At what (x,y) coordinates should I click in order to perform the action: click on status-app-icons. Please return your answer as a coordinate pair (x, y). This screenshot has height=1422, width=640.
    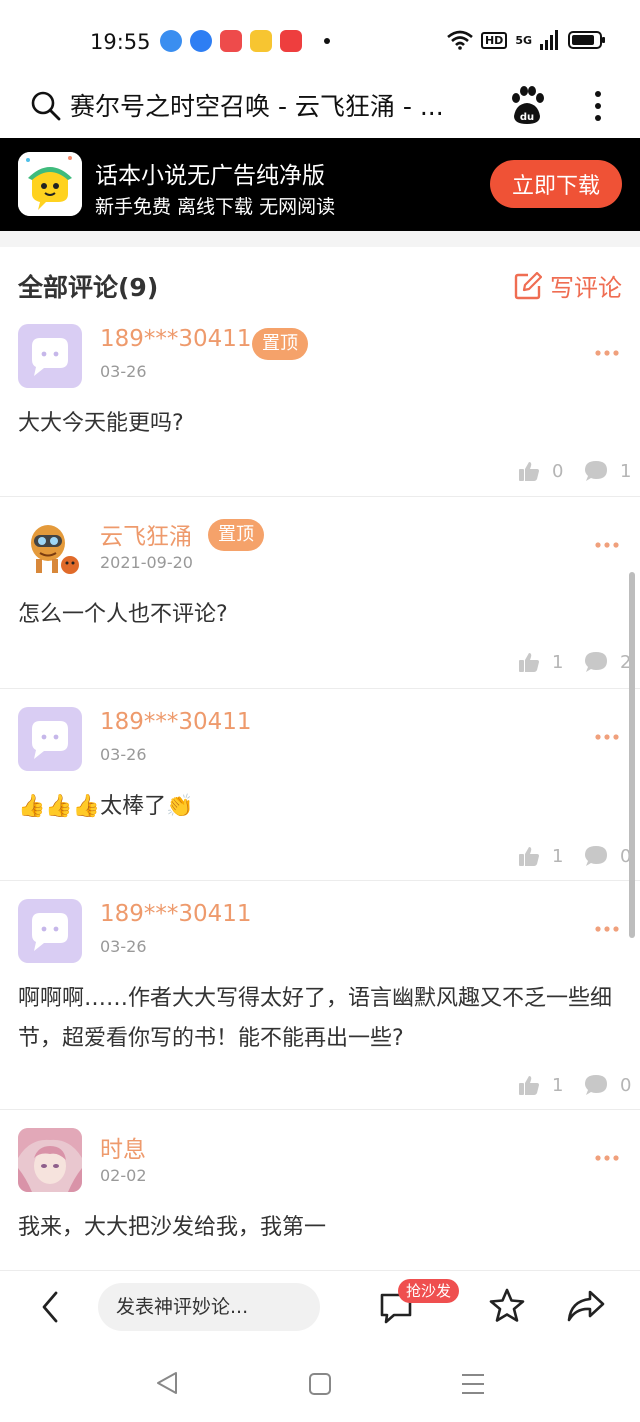
    Looking at the image, I should click on (245, 41).